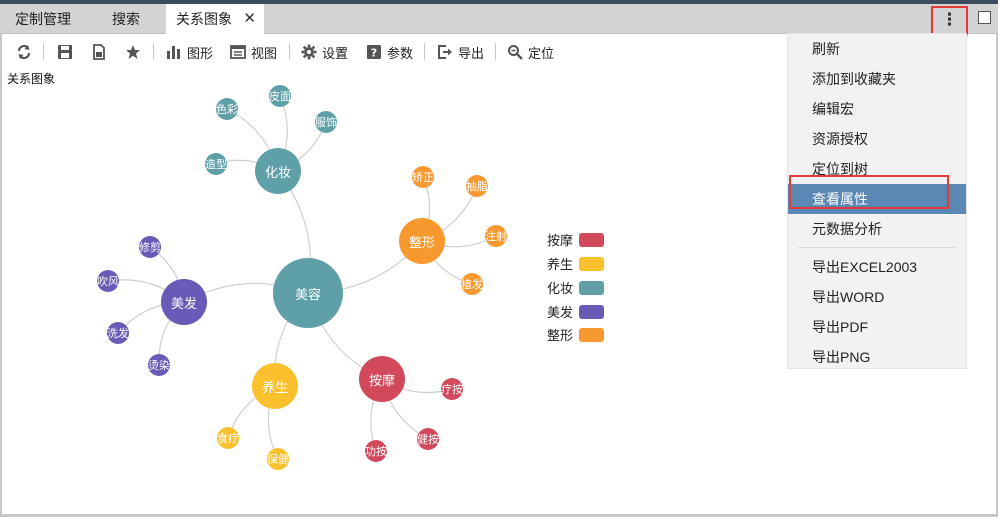 The height and width of the screenshot is (517, 998). Describe the element at coordinates (278, 459) in the screenshot. I see `graph-node-leaf: 保健` at that location.